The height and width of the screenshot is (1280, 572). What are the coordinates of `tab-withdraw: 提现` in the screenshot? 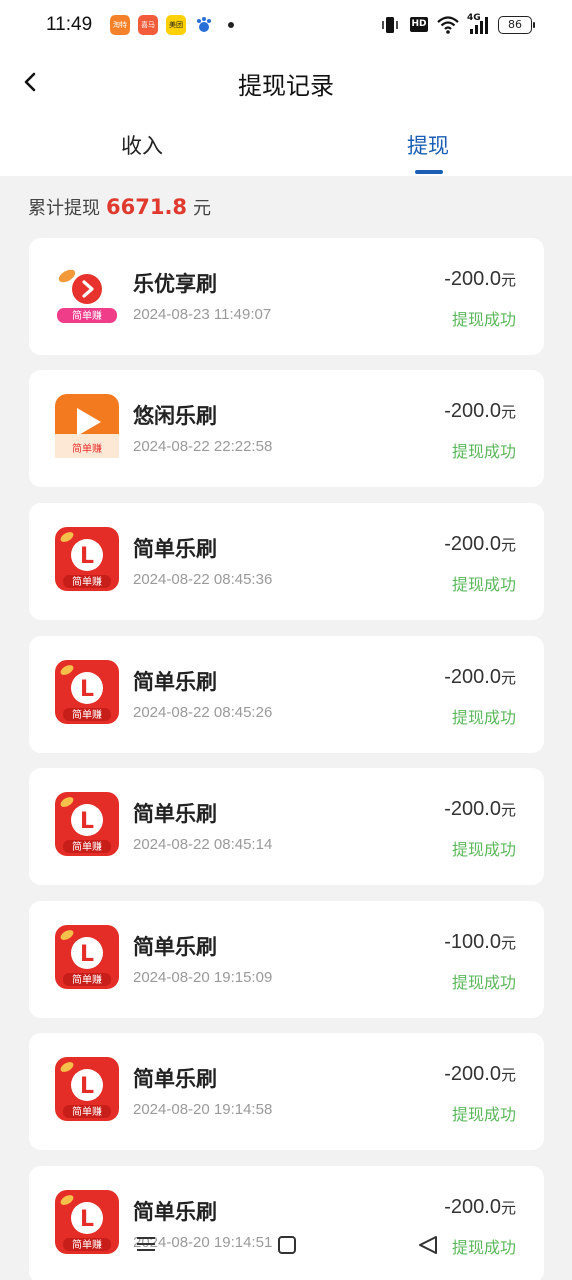 It's located at (428, 145).